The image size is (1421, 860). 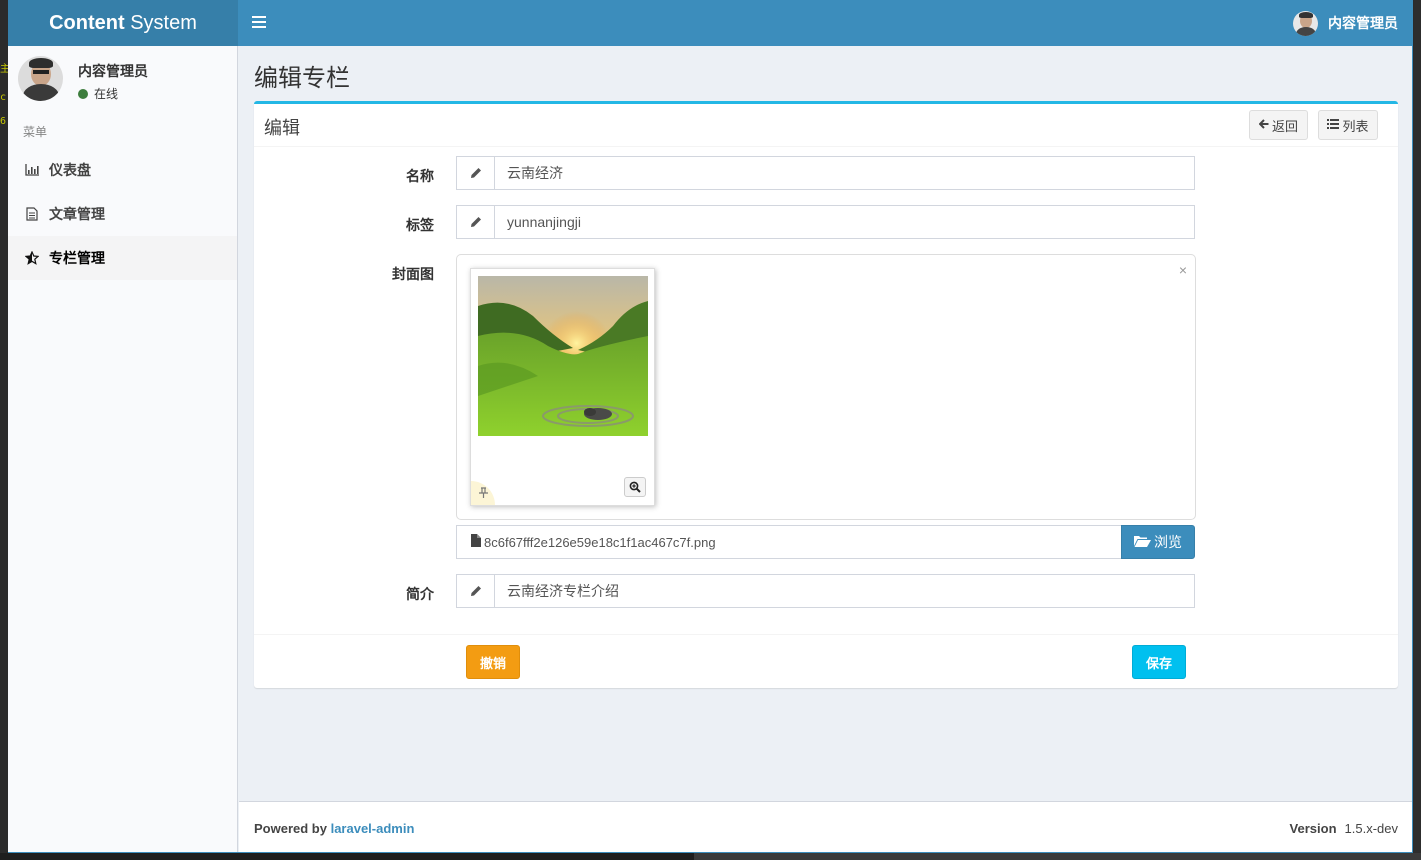 What do you see at coordinates (1263, 125) in the screenshot?
I see `arrow-left-icon` at bounding box center [1263, 125].